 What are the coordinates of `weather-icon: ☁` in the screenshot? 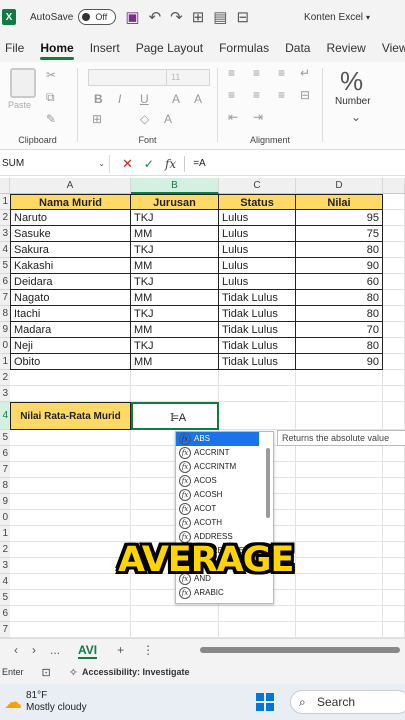 It's located at (13, 702).